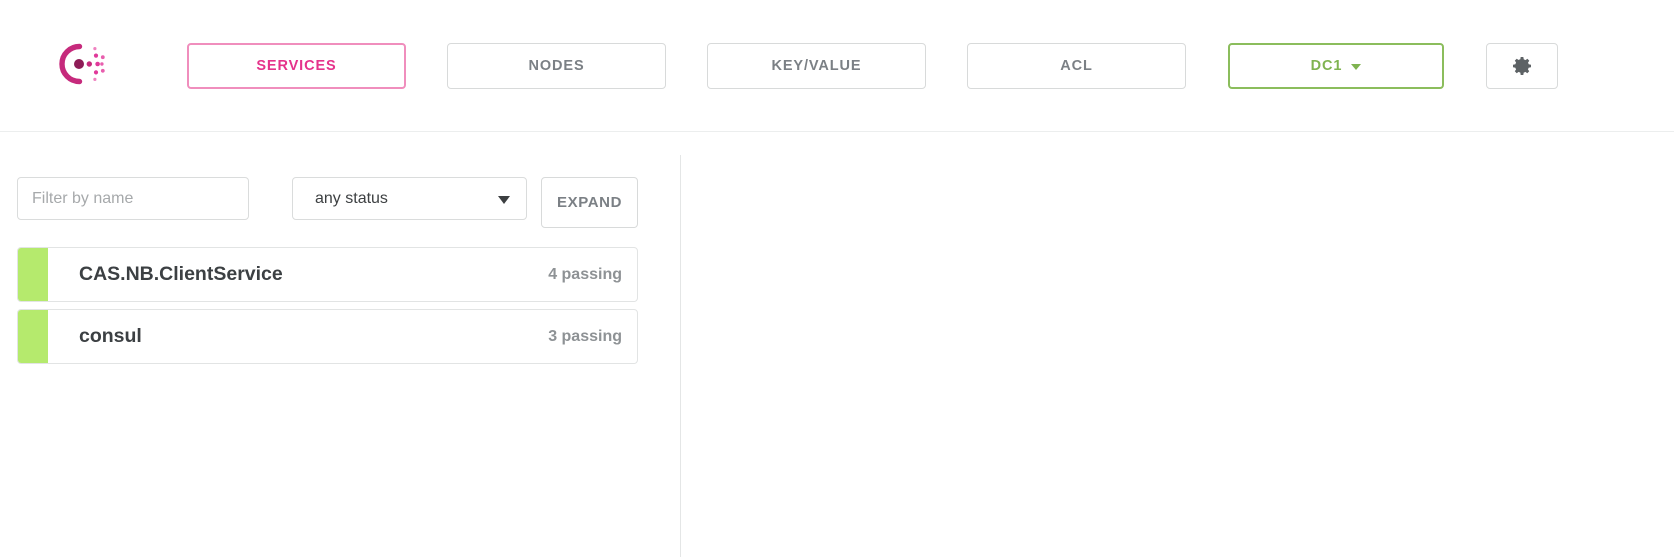 This screenshot has width=1674, height=557. What do you see at coordinates (327, 336) in the screenshot?
I see `service-list-item: consul 3 passing` at bounding box center [327, 336].